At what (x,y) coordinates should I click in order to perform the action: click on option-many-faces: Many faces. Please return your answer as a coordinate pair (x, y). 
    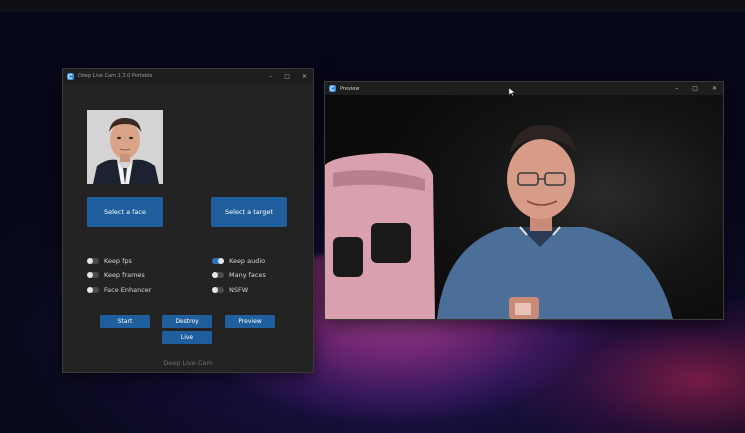
    Looking at the image, I should click on (239, 275).